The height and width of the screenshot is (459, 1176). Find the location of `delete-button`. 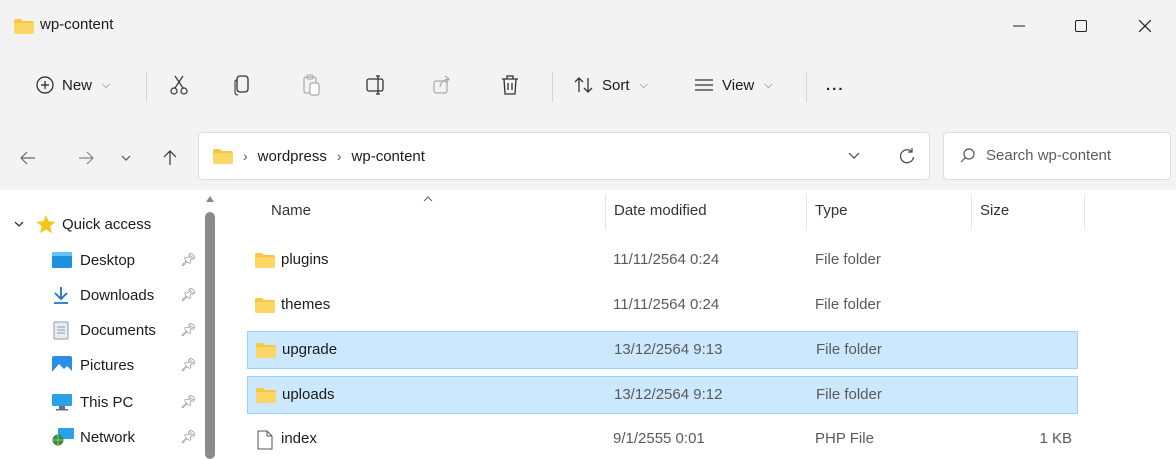

delete-button is located at coordinates (510, 85).